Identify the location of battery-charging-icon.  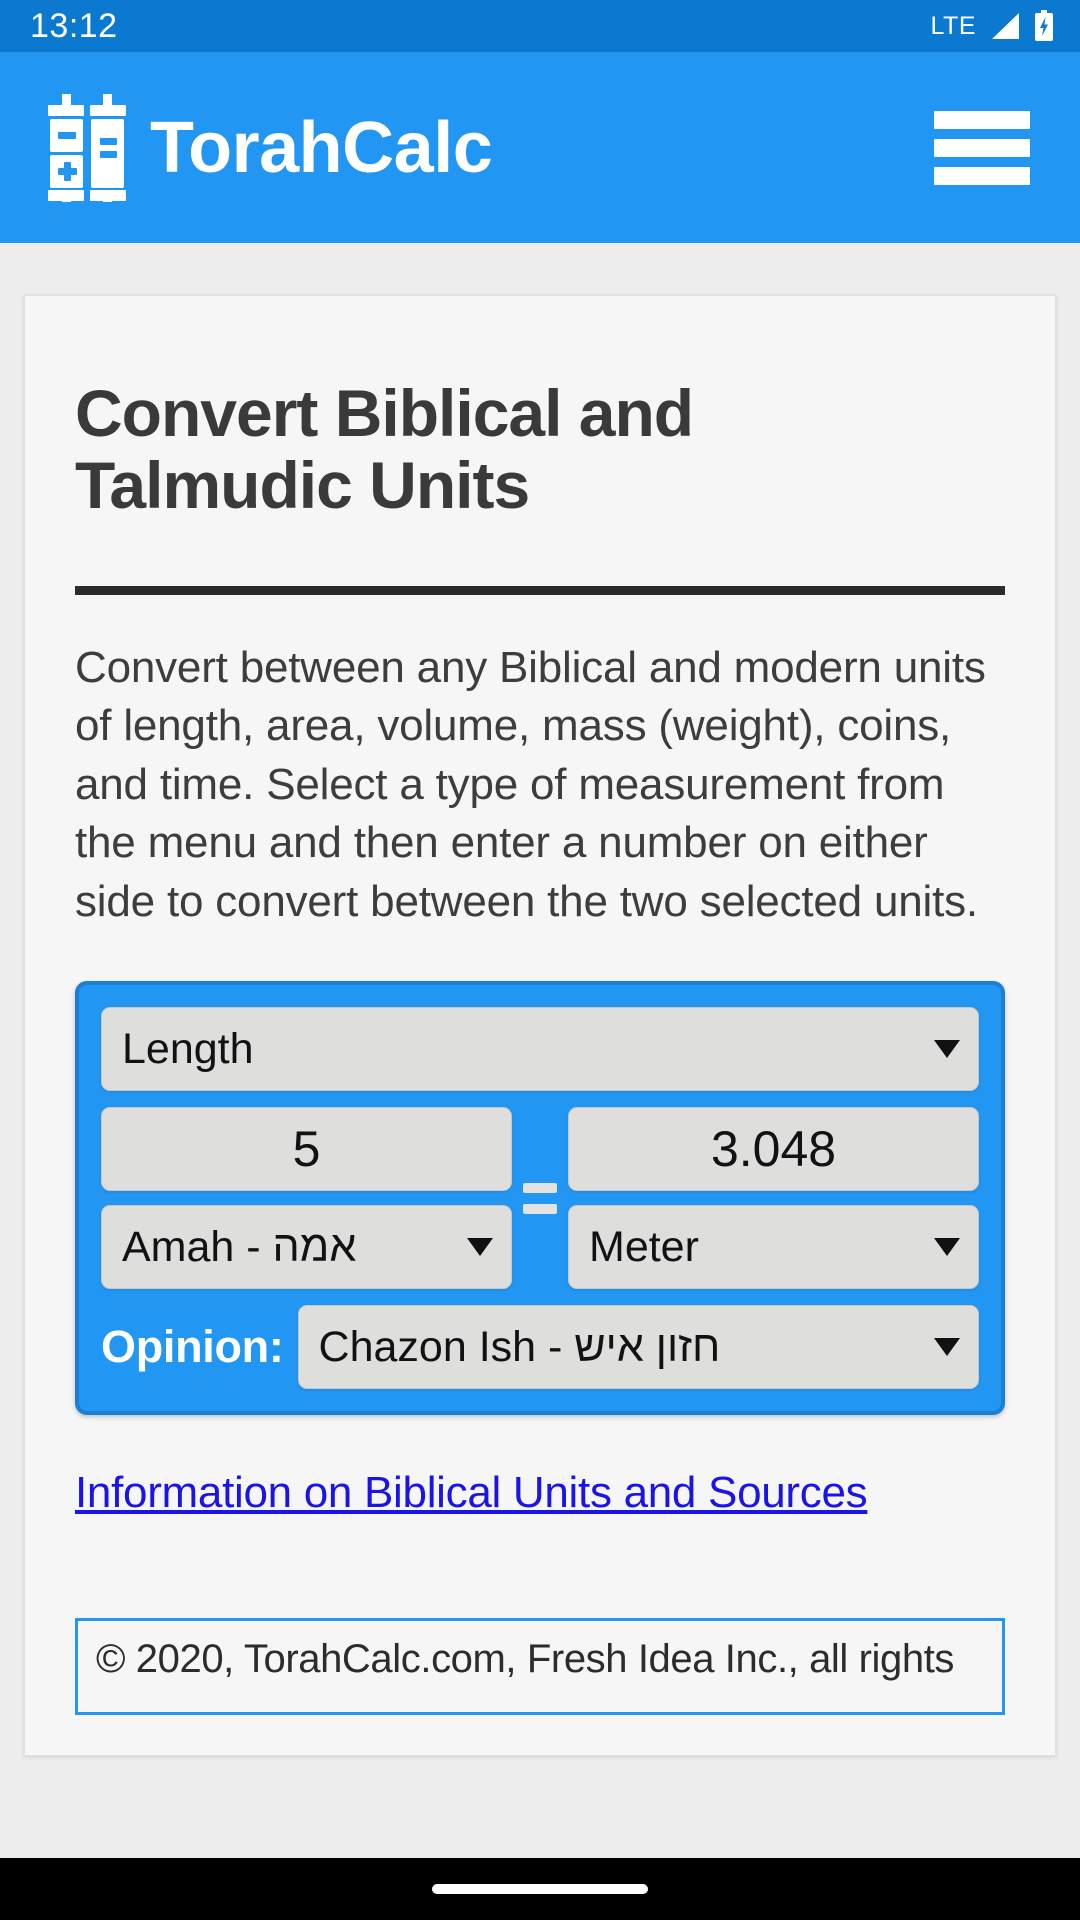
(1044, 25).